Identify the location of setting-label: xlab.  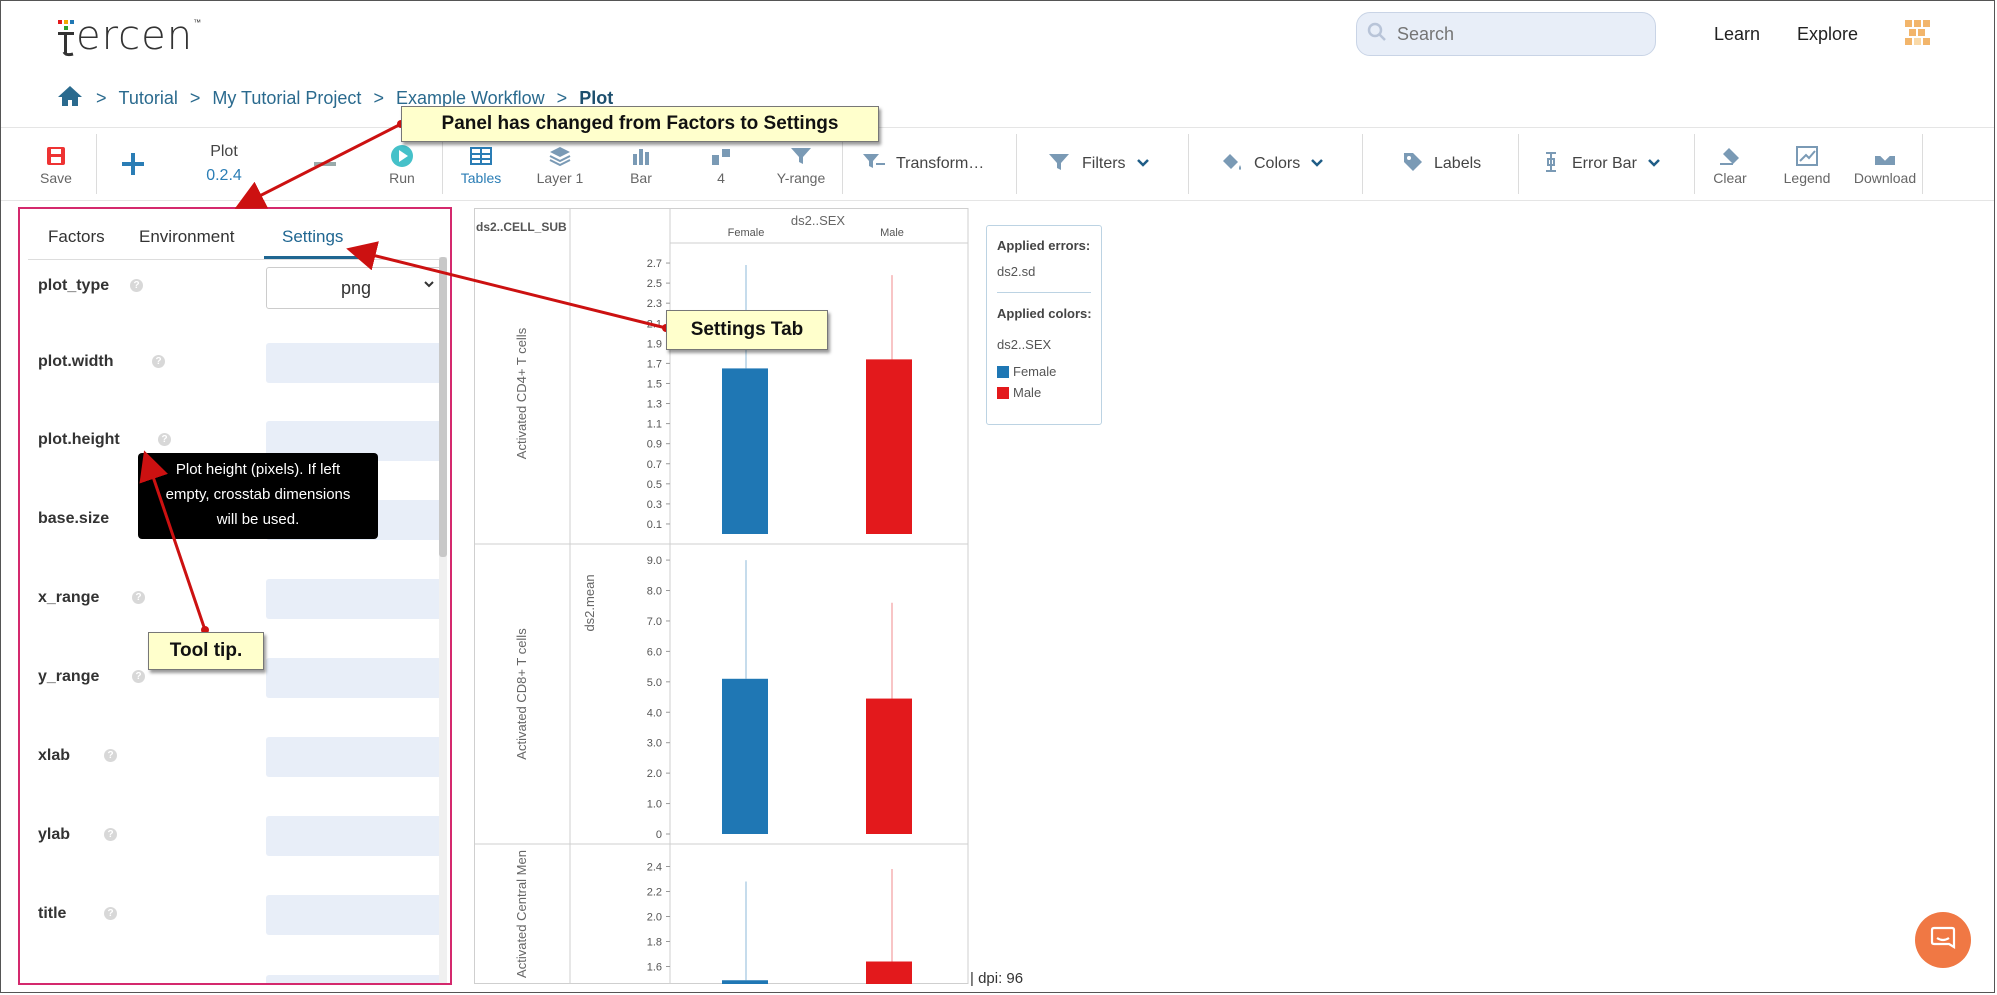
(54, 755).